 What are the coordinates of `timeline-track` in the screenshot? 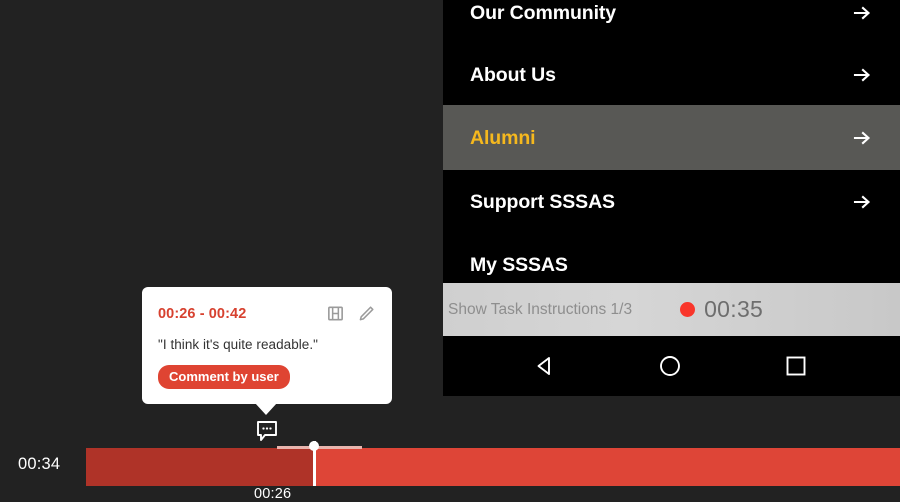 It's located at (493, 467).